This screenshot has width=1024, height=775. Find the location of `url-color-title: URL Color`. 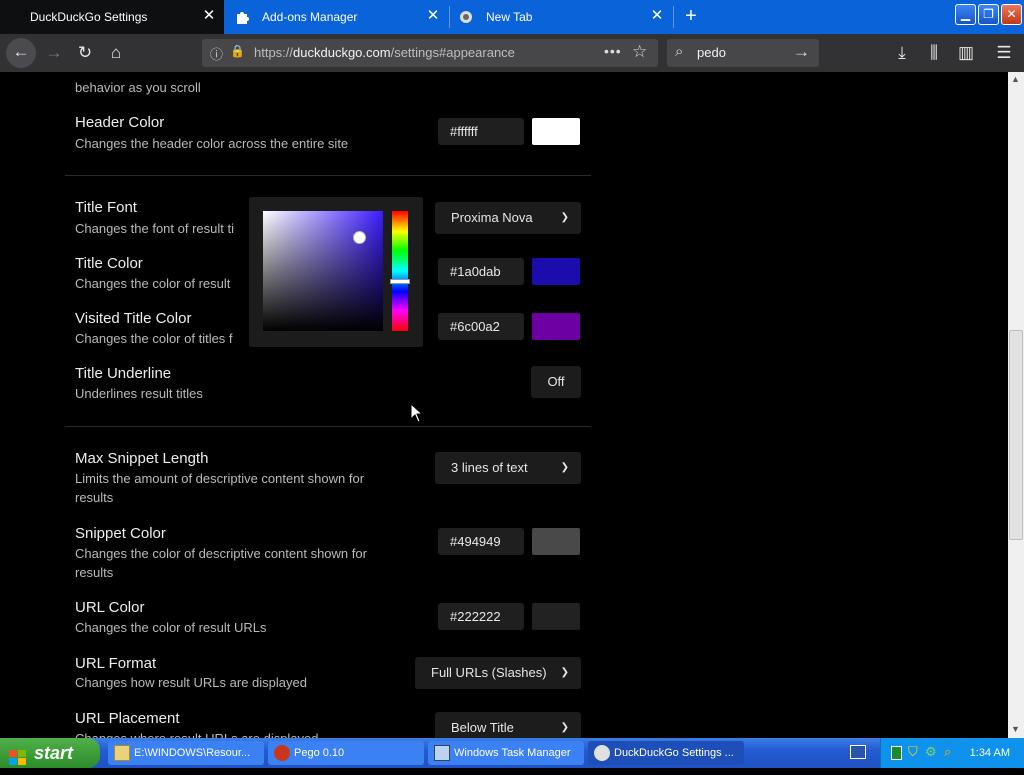

url-color-title: URL Color is located at coordinates (110, 607).